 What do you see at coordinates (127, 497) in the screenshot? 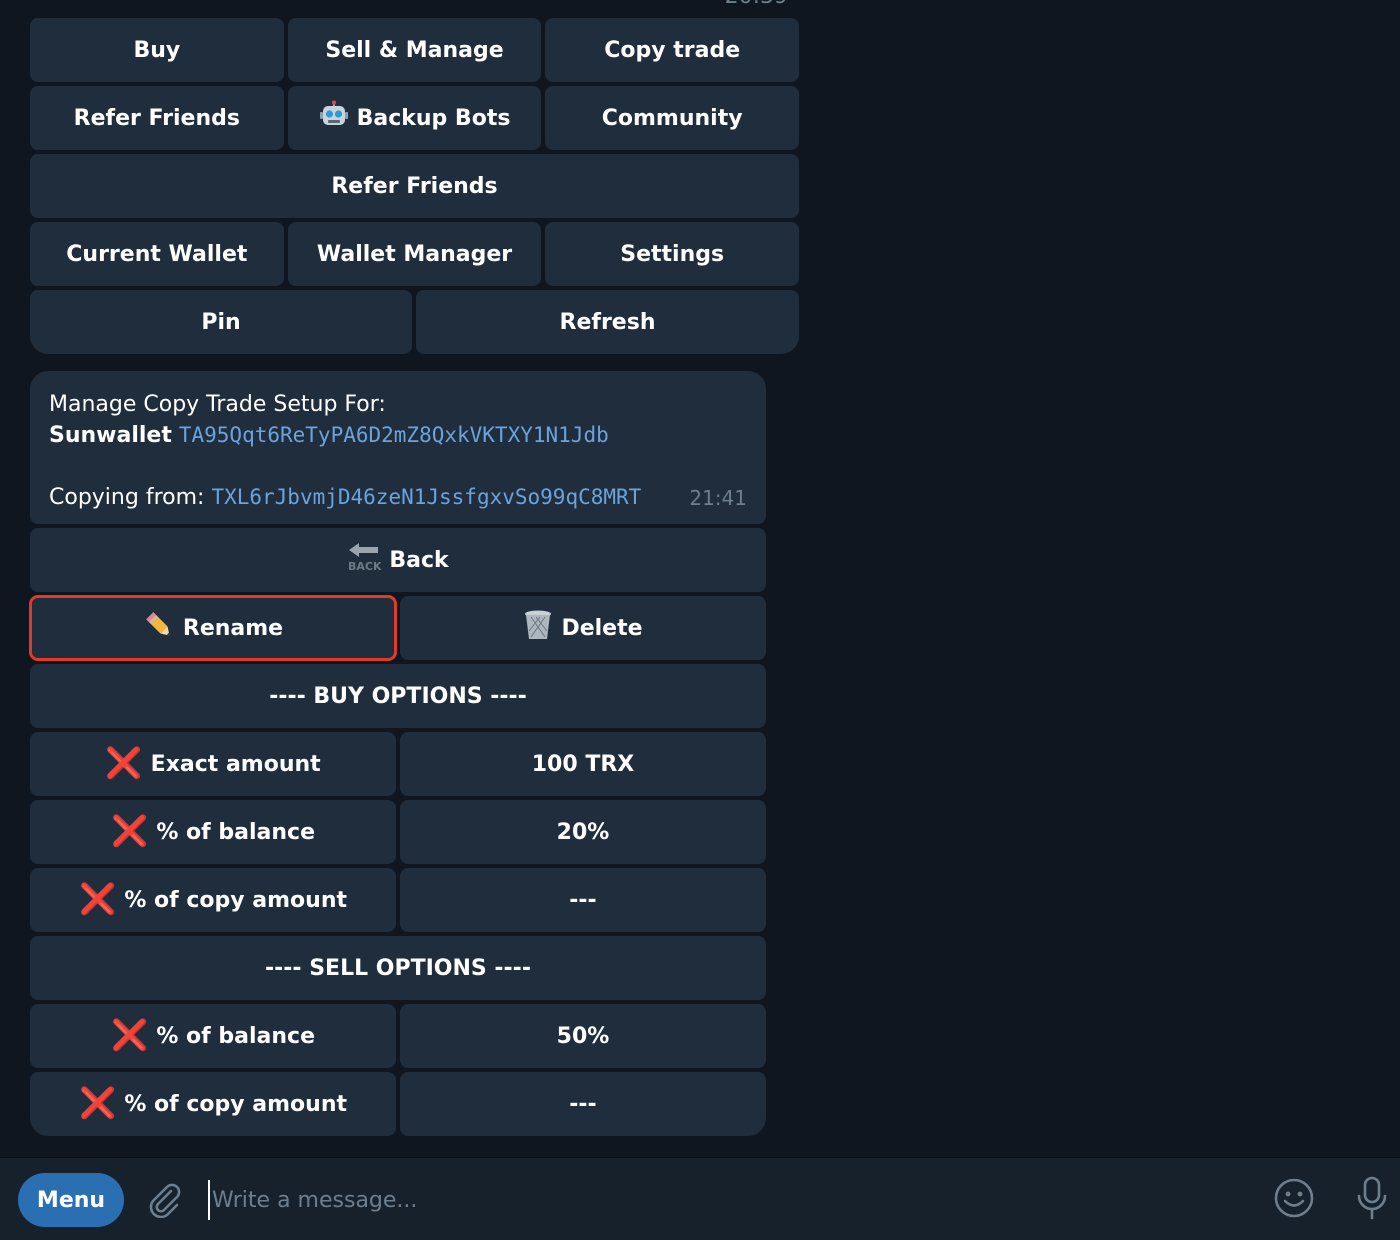
I see `copying-from-label: Copying from:` at bounding box center [127, 497].